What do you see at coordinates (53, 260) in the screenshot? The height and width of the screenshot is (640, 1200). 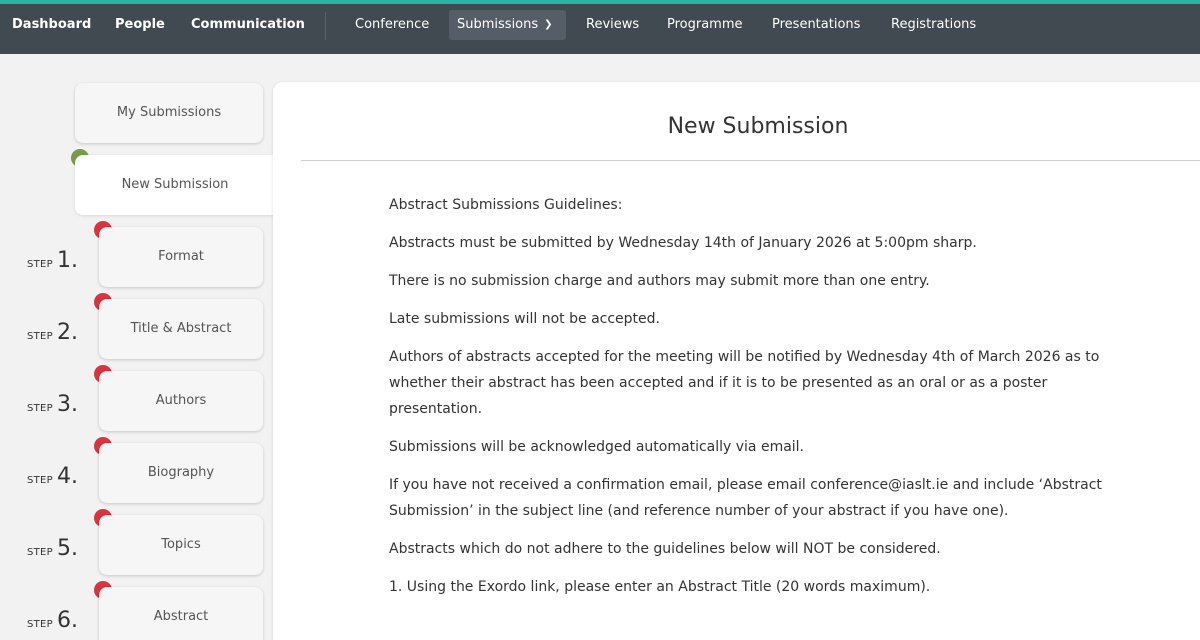 I see `step-number-1: STEP 1.` at bounding box center [53, 260].